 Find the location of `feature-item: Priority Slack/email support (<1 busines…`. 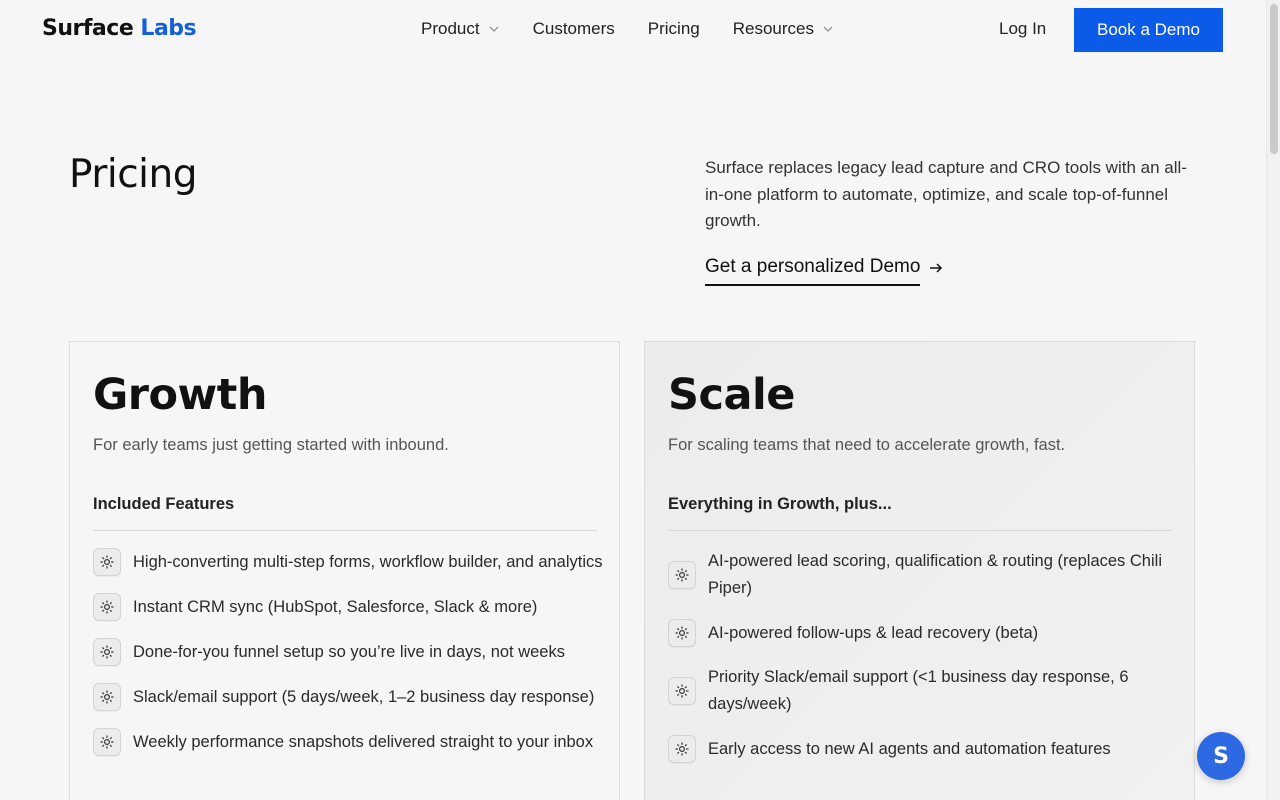

feature-item: Priority Slack/email support (<1 busines… is located at coordinates (923, 691).